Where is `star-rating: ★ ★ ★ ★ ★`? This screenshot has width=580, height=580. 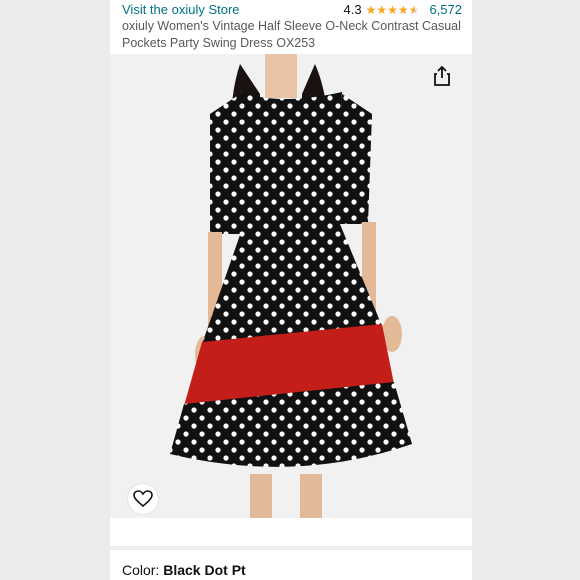 star-rating: ★ ★ ★ ★ ★ is located at coordinates (393, 10).